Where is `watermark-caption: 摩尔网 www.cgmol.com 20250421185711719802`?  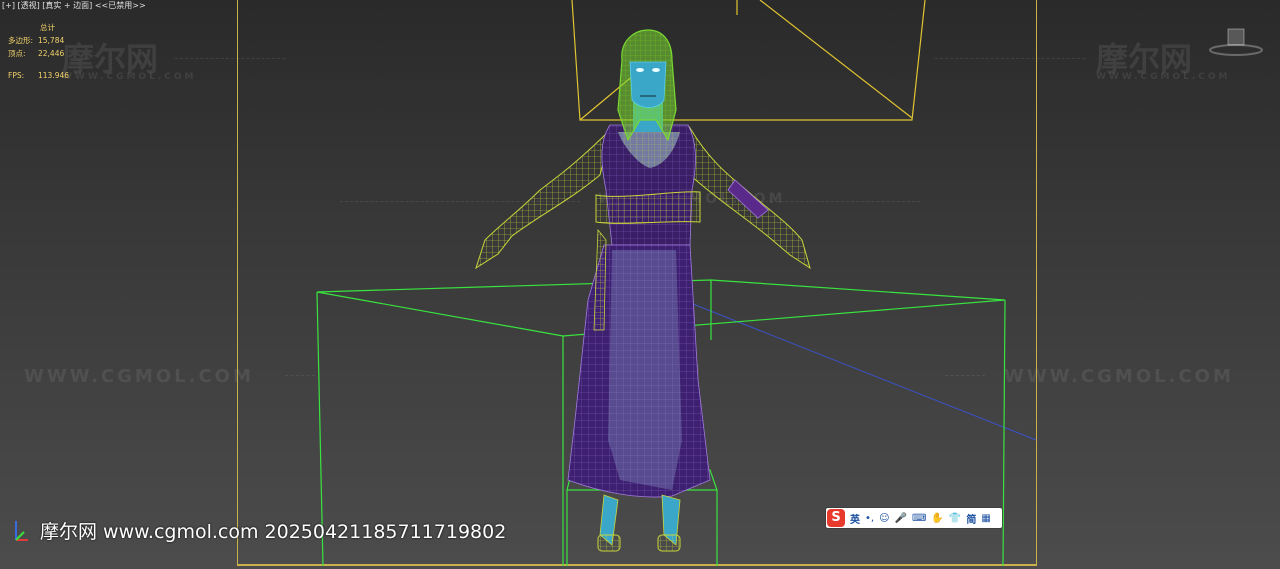
watermark-caption: 摩尔网 www.cgmol.com 20250421185711719802 is located at coordinates (273, 532).